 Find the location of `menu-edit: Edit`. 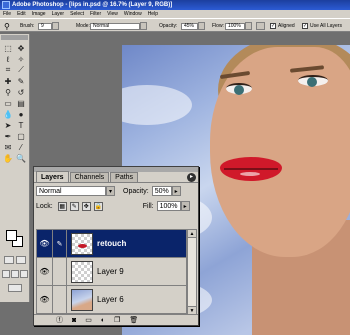

menu-edit: Edit is located at coordinates (21, 14).